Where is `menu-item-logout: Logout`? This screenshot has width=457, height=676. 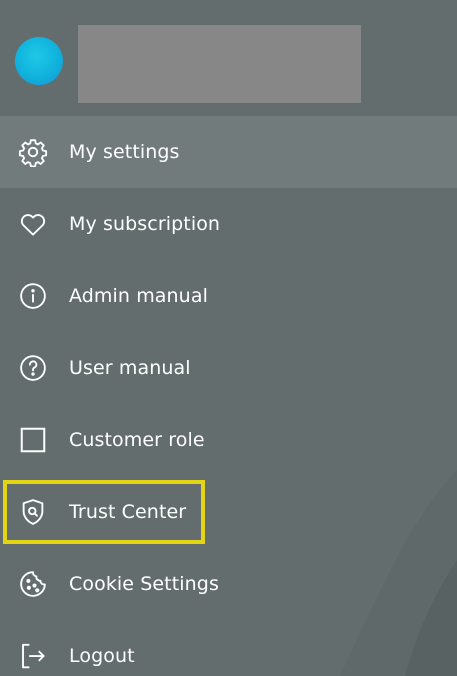
menu-item-logout: Logout is located at coordinates (228, 648).